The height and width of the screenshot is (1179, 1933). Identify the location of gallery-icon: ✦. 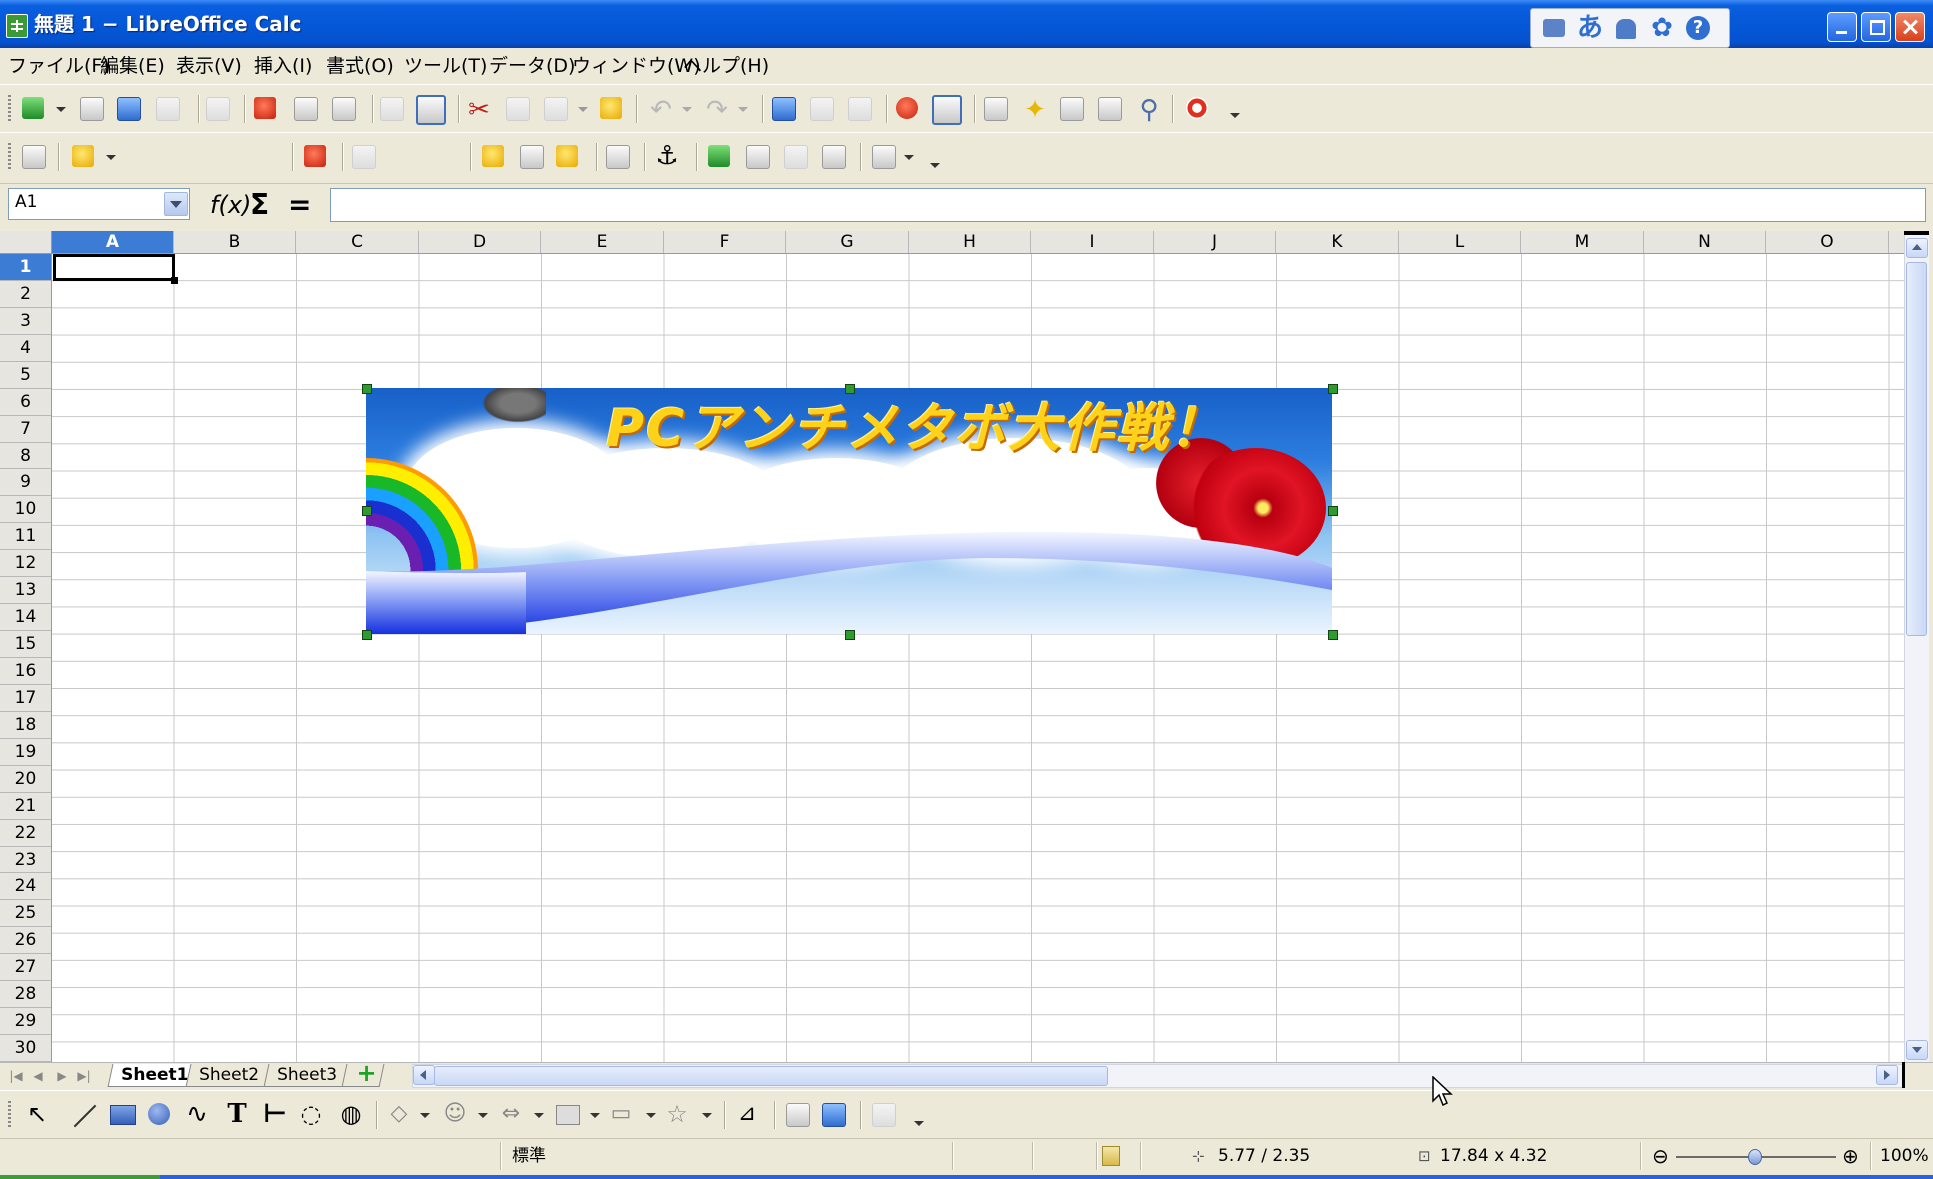
(1035, 110).